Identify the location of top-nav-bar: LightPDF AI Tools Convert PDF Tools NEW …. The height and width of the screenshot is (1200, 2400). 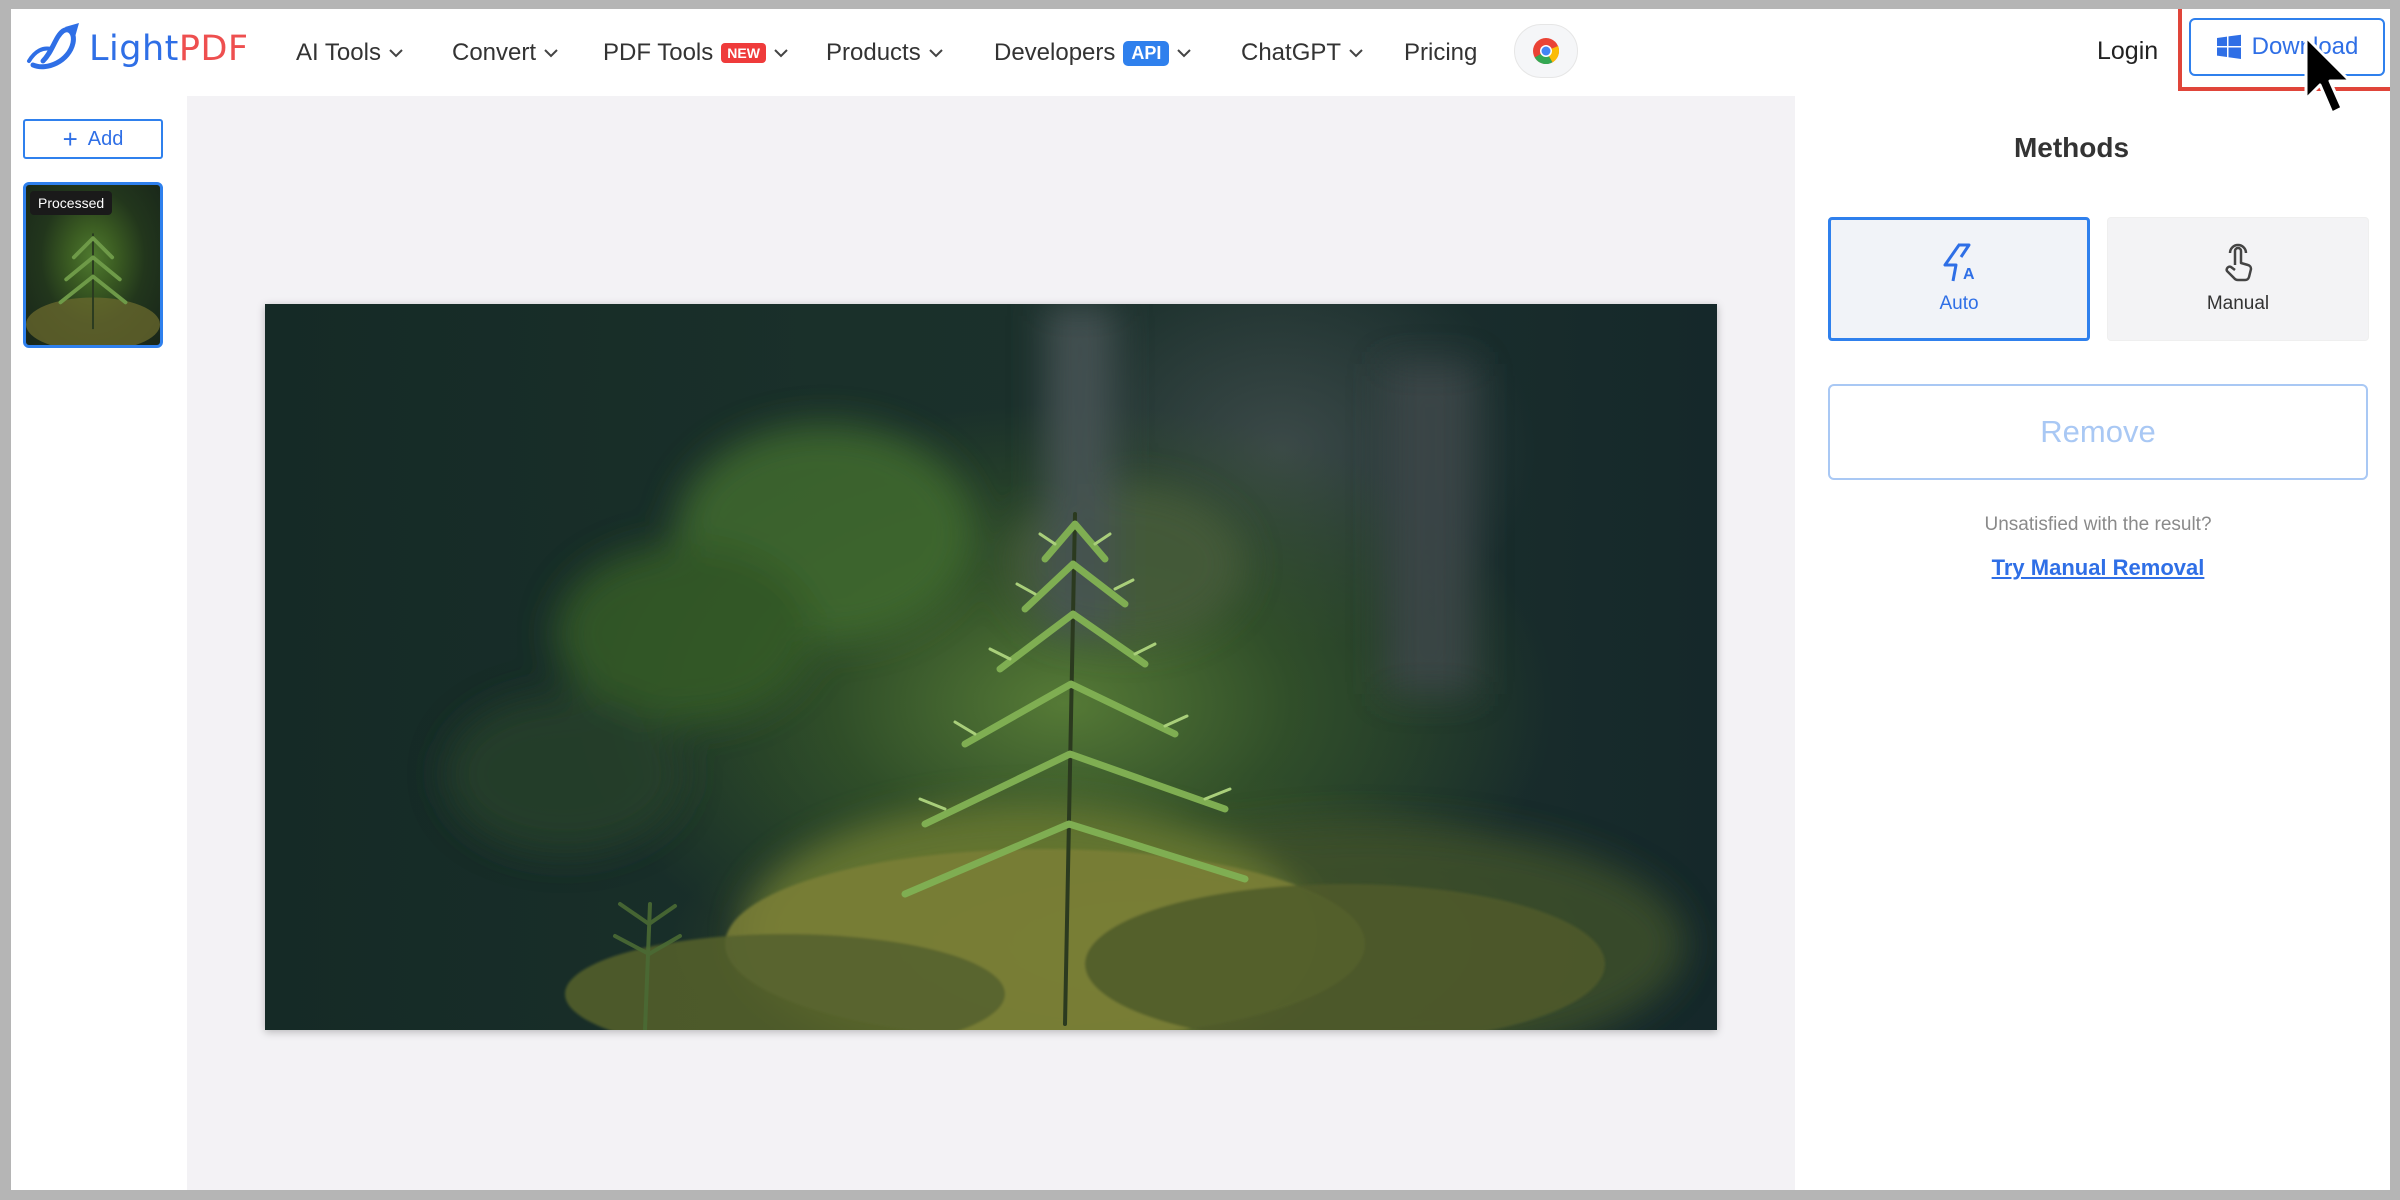
(1200, 52).